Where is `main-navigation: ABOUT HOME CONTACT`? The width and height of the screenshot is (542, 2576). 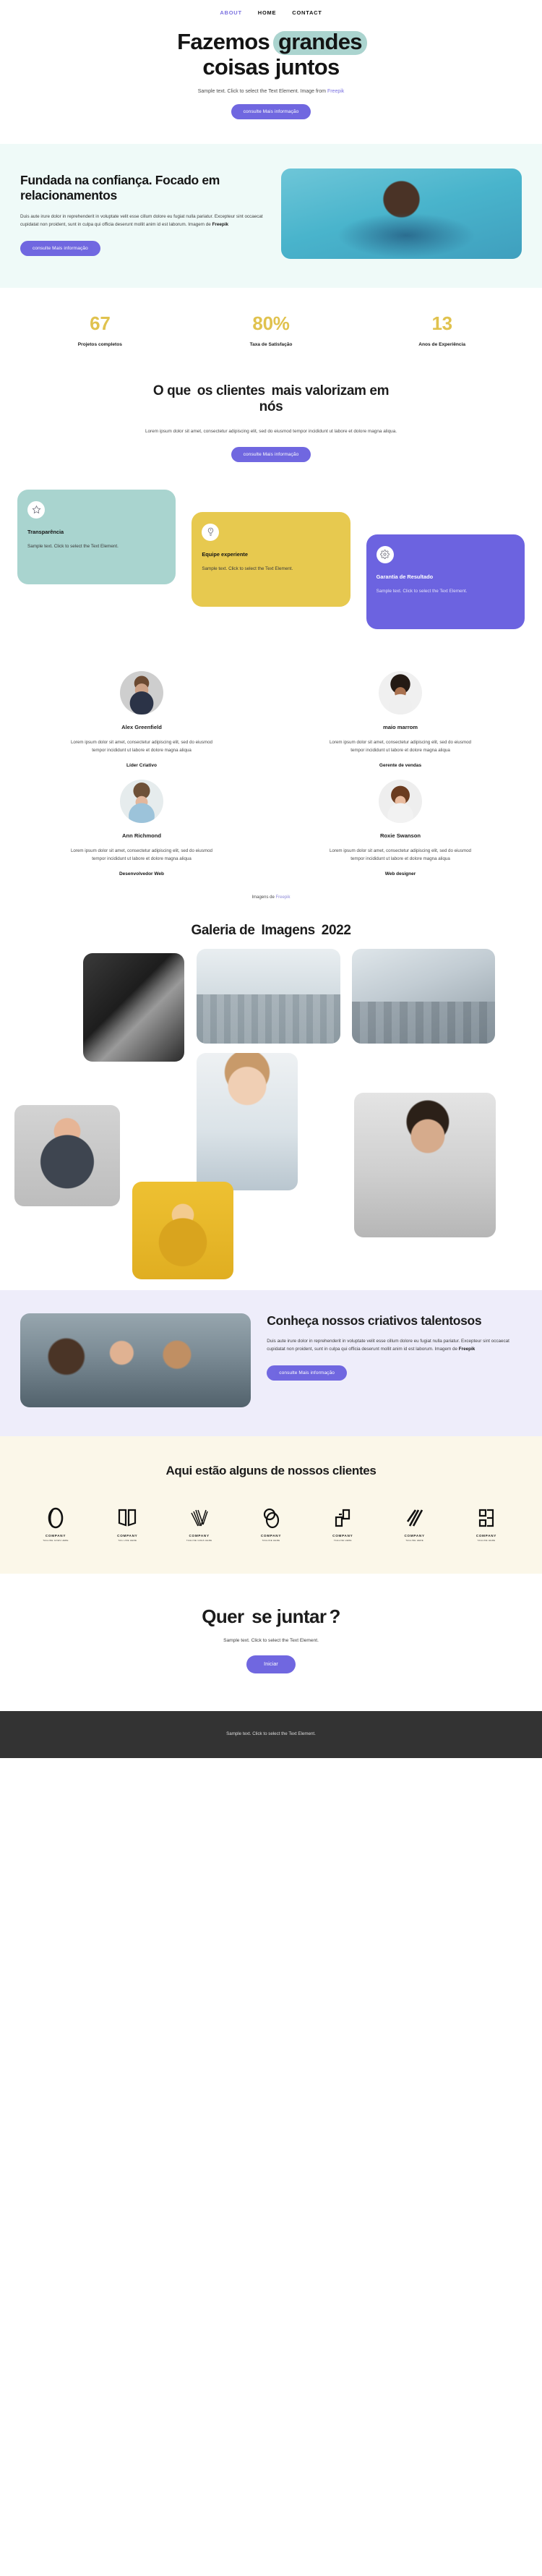 main-navigation: ABOUT HOME CONTACT is located at coordinates (271, 12).